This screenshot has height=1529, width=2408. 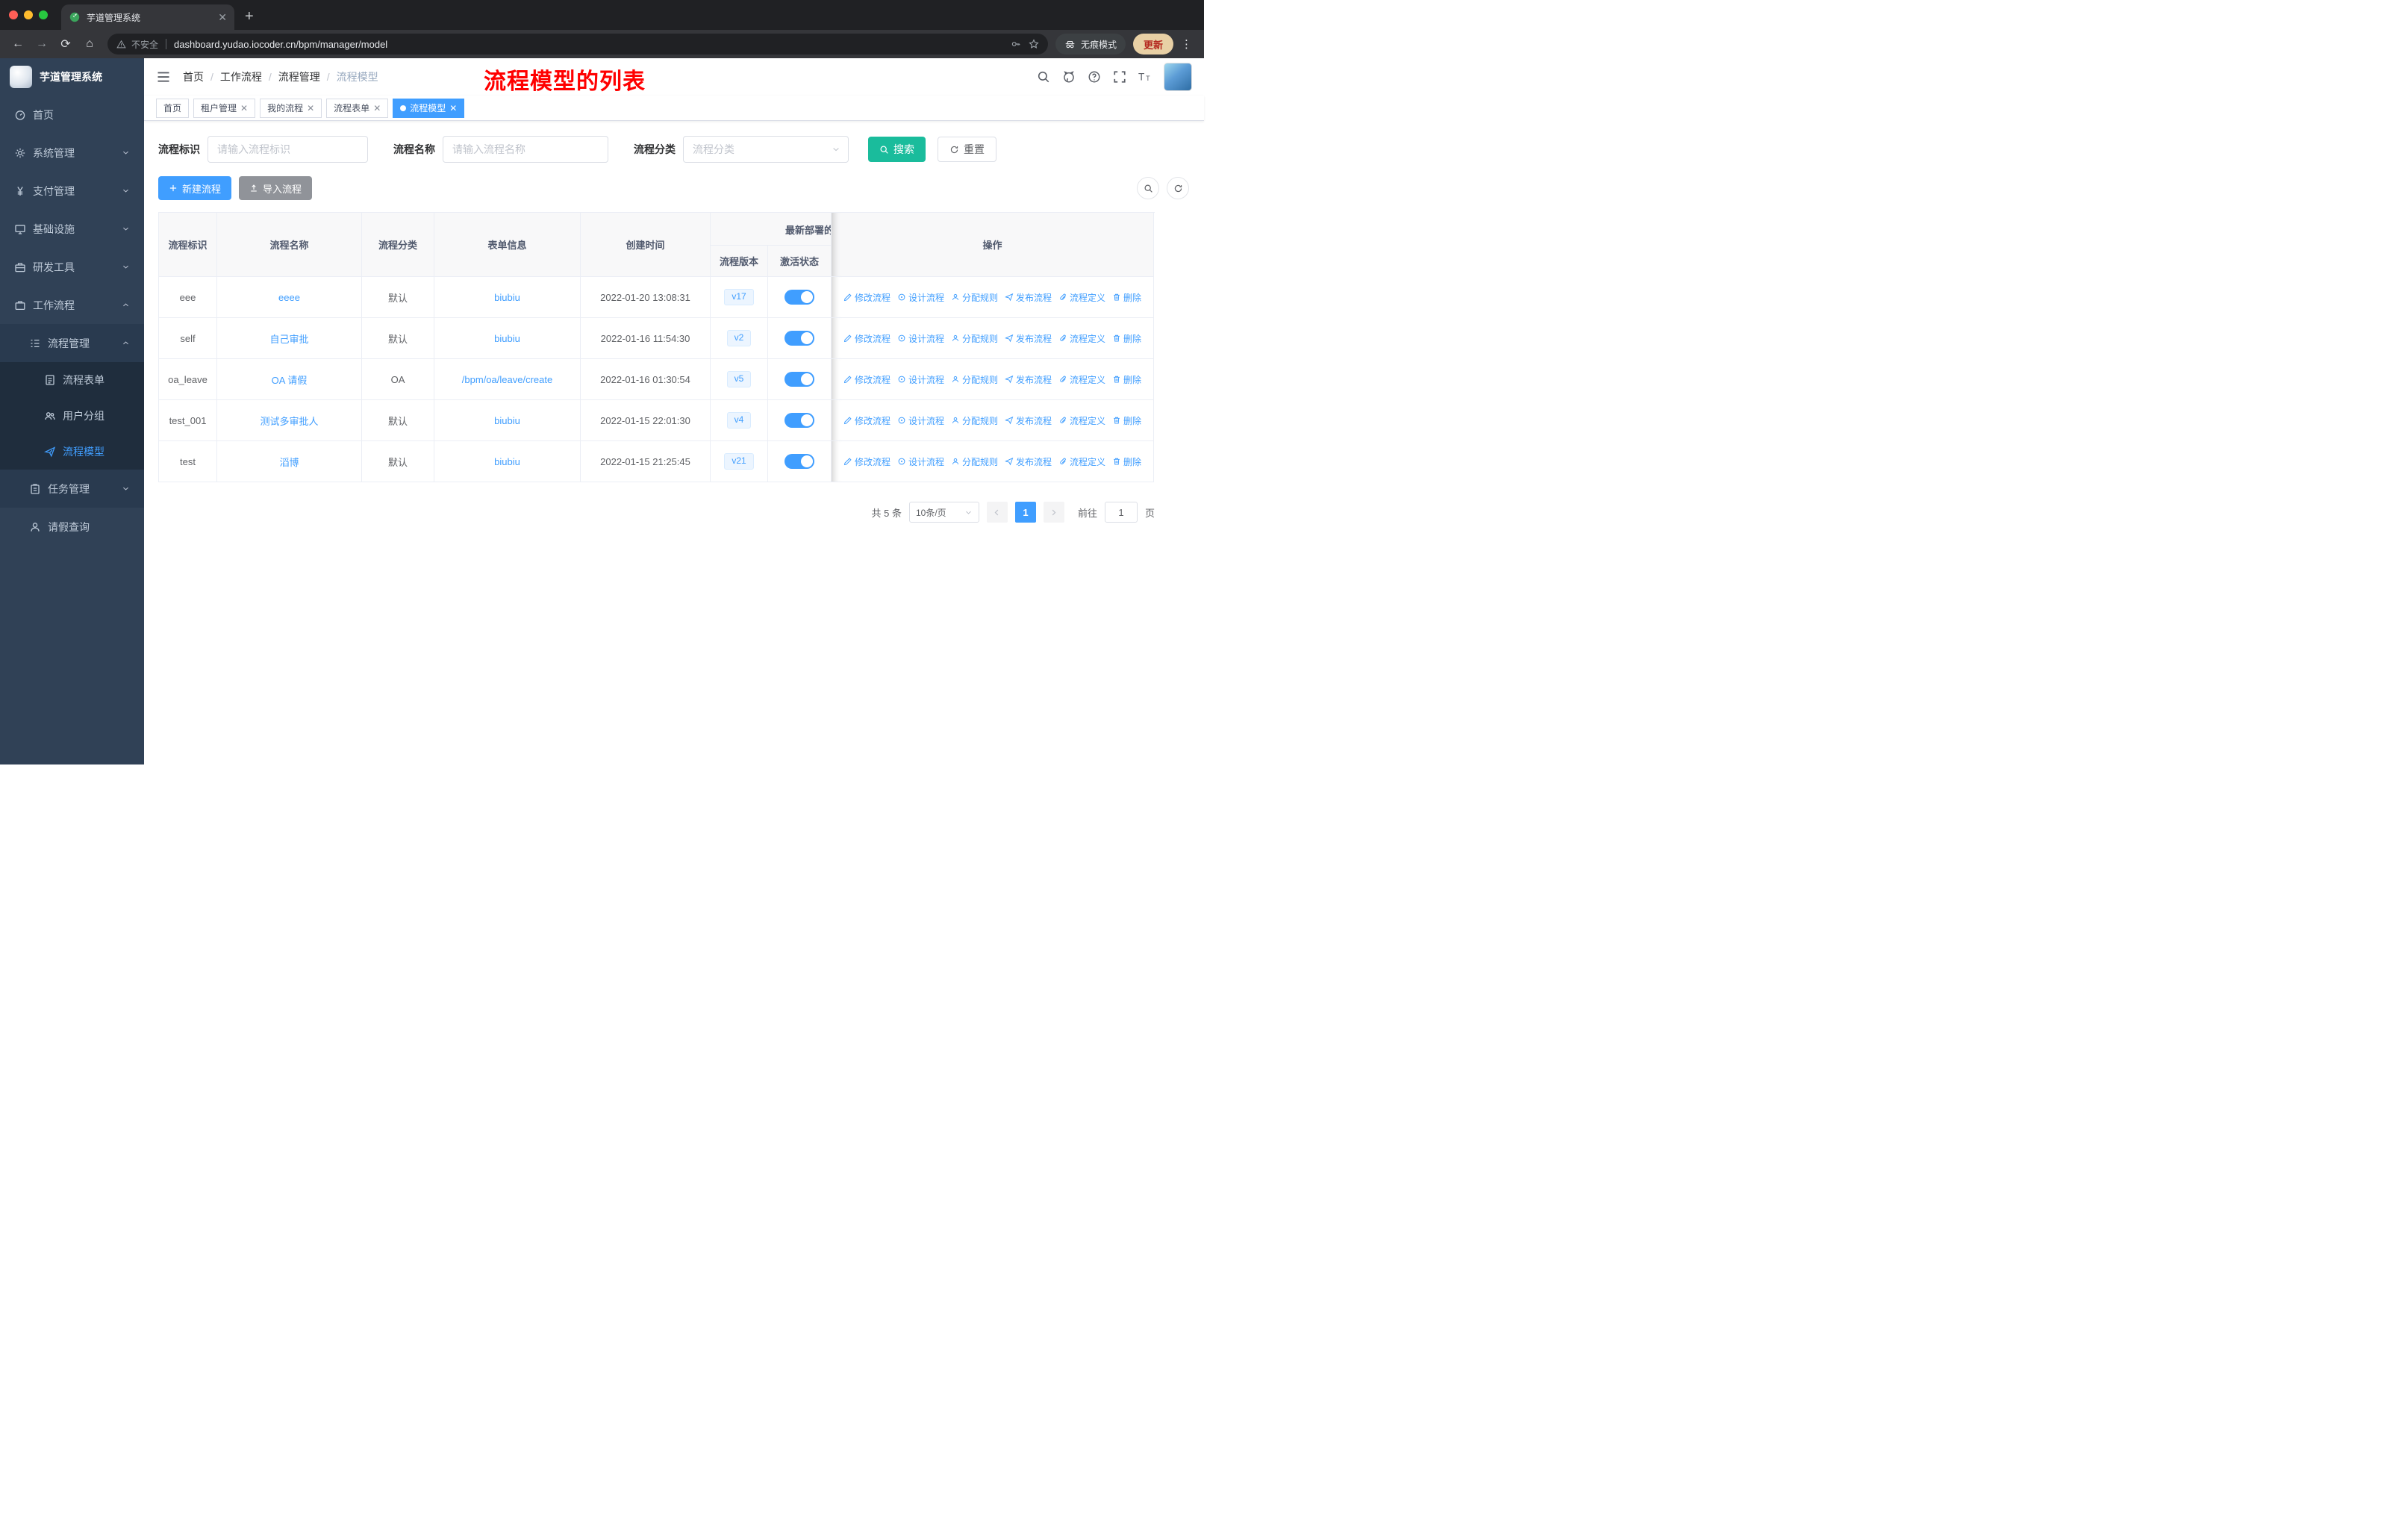 I want to click on close-window-button, so click(x=13, y=15).